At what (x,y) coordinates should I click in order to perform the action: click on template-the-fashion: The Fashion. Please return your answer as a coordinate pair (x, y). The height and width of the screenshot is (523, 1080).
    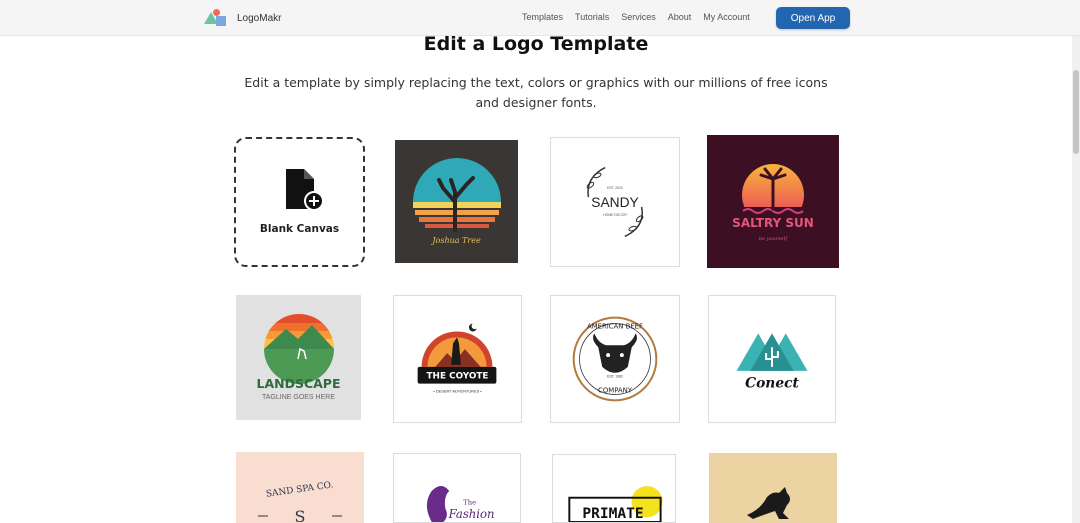
    Looking at the image, I should click on (457, 488).